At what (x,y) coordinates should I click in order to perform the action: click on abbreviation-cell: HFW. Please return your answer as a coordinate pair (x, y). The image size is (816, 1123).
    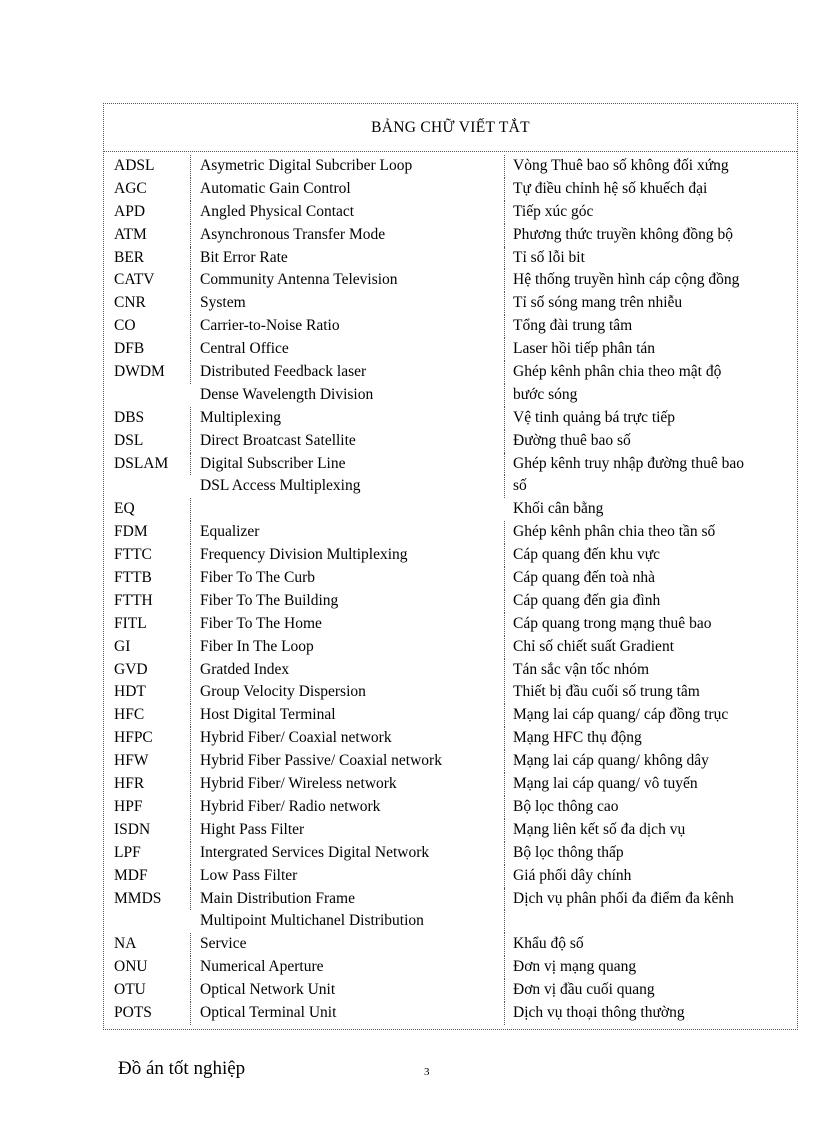
    Looking at the image, I should click on (147, 762).